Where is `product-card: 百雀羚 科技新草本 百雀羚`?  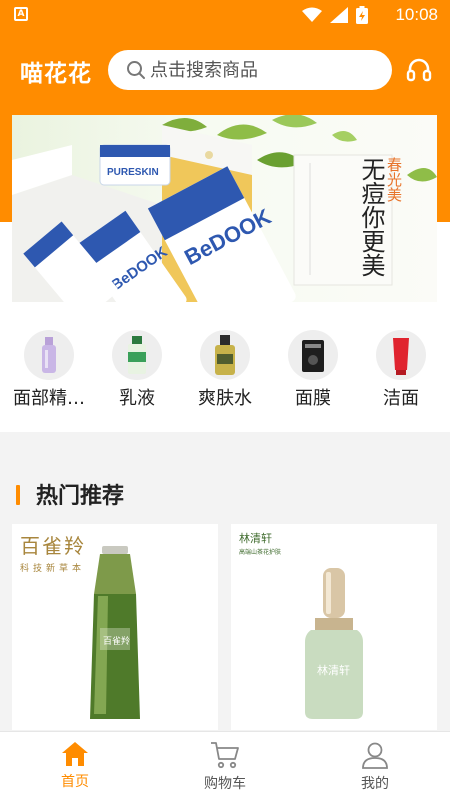 product-card: 百雀羚 科技新草本 百雀羚 is located at coordinates (115, 627).